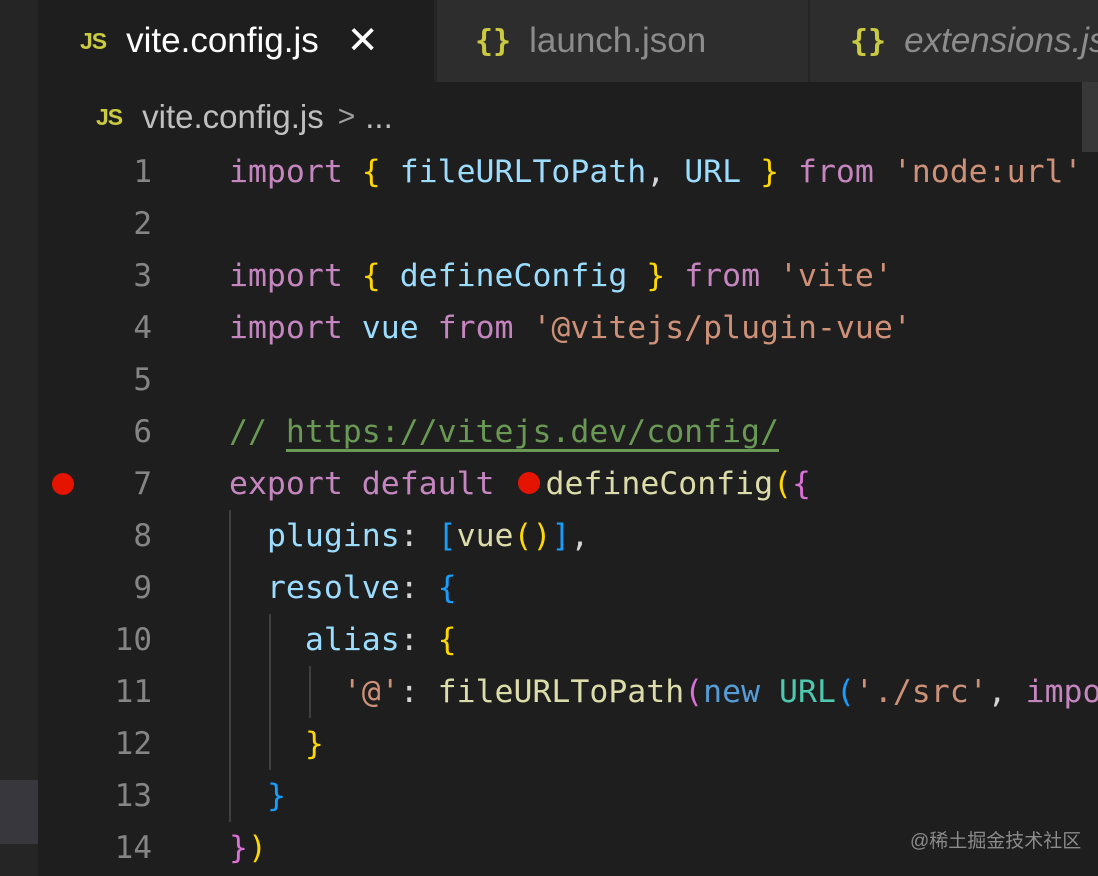 The image size is (1098, 876). I want to click on code-token: 'vite', so click(836, 276).